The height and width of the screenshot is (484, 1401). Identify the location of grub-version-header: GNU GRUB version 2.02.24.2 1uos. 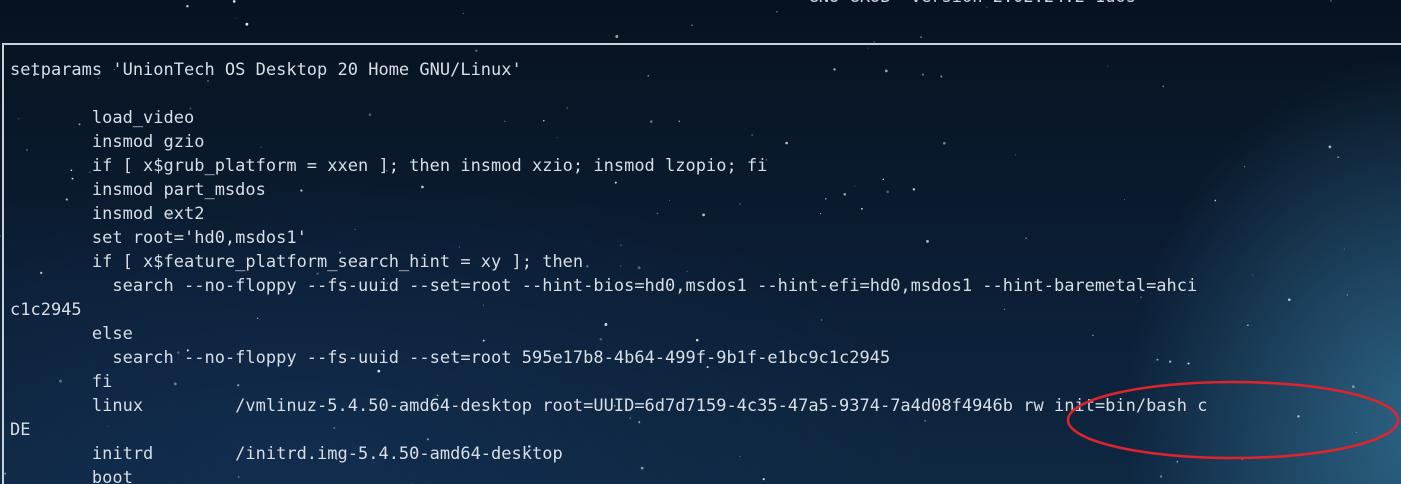
(700, 4).